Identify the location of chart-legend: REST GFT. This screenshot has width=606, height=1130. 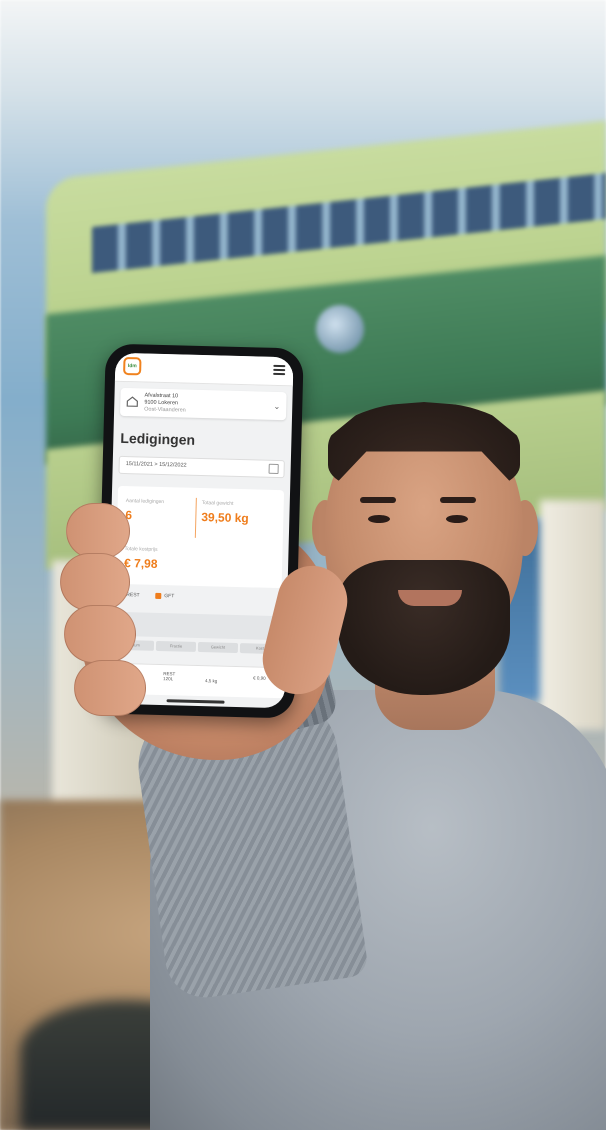
(198, 599).